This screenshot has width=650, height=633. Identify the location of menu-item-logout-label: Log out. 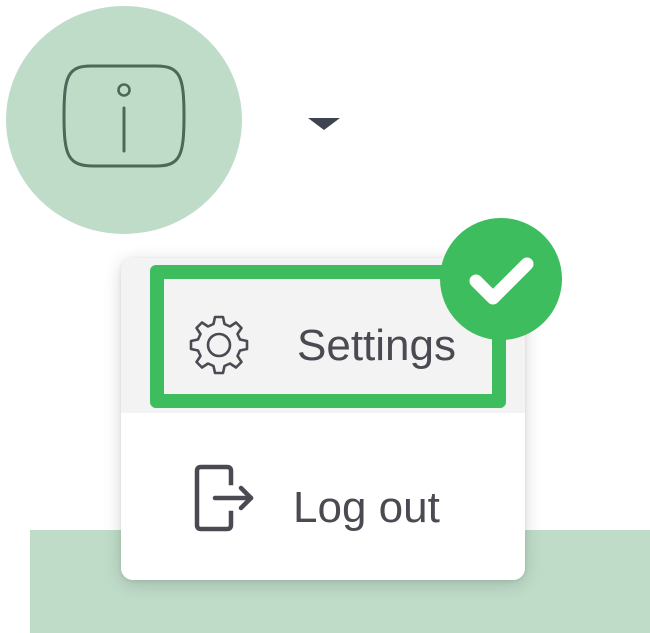
(366, 507).